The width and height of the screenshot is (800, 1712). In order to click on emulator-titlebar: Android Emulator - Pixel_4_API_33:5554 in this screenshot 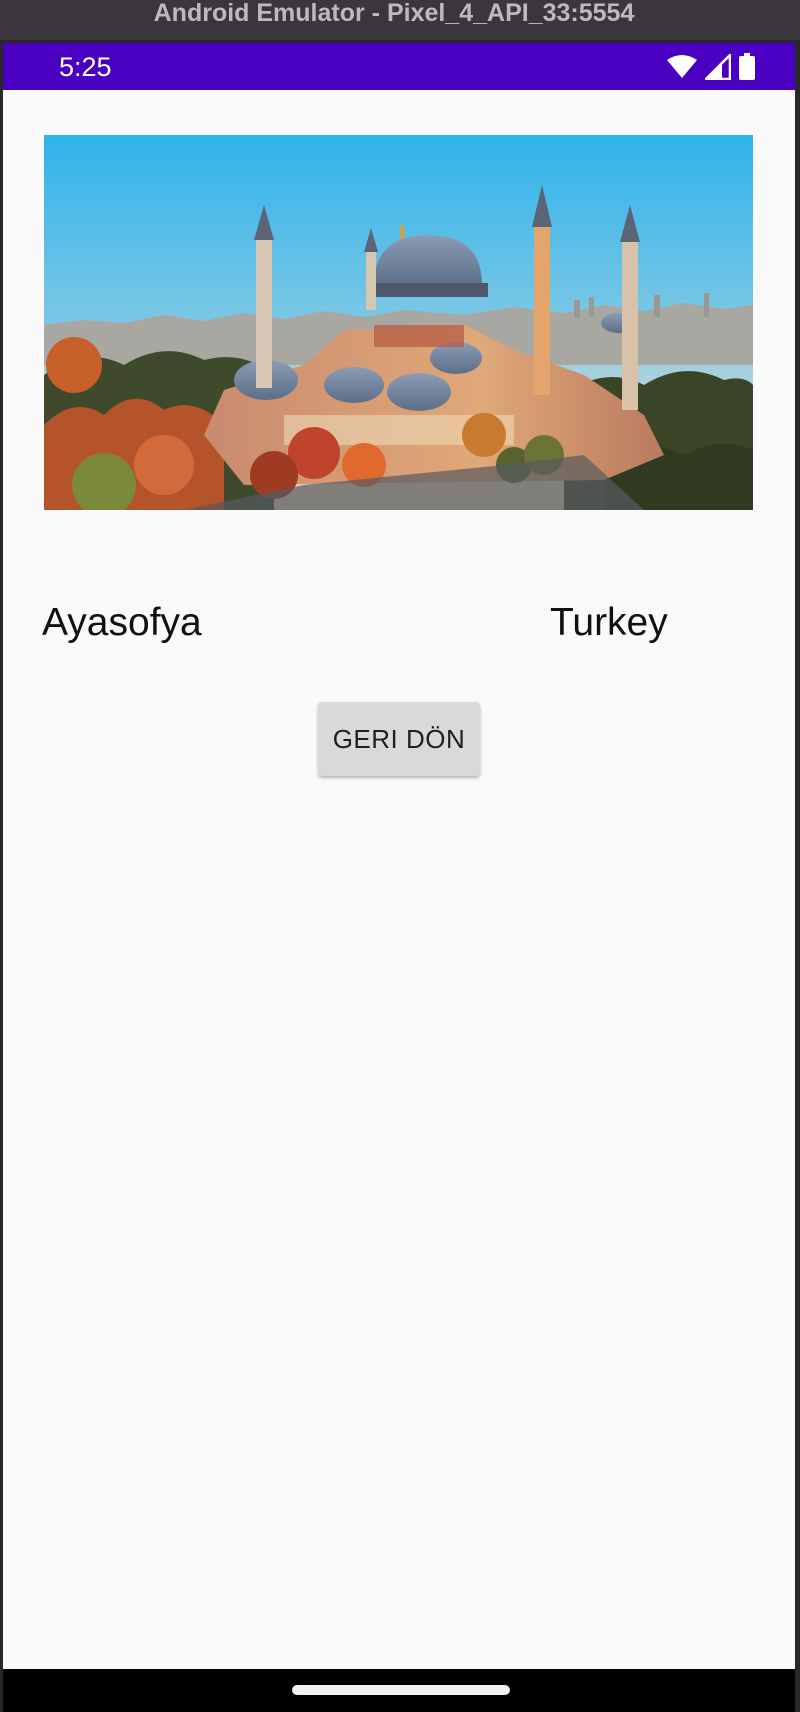, I will do `click(400, 20)`.